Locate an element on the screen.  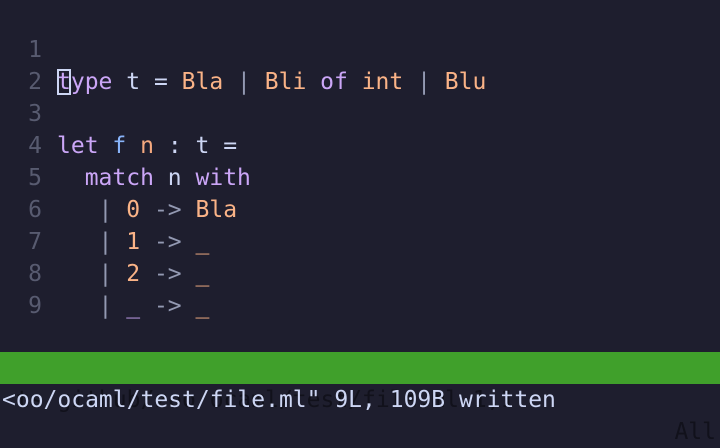
status-scroll-position: All is located at coordinates (695, 432).